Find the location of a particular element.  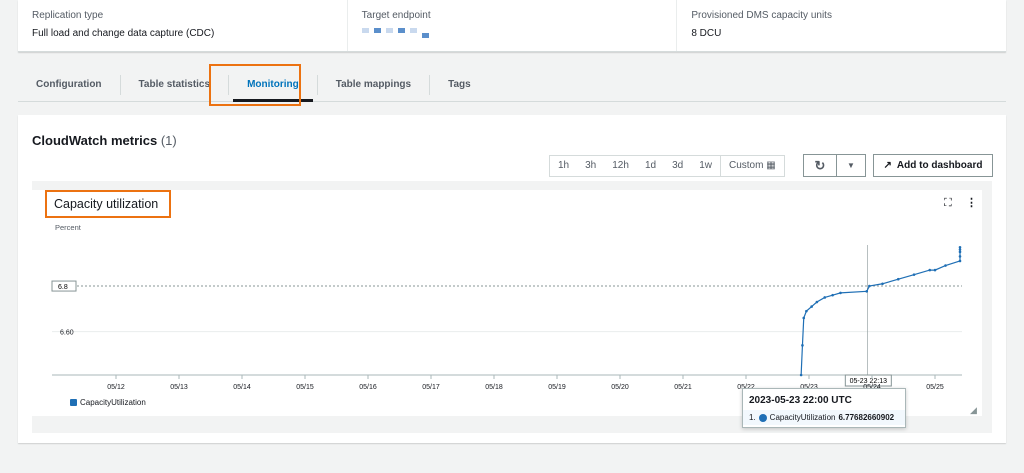

x-tick-label: 05/19 is located at coordinates (557, 387).